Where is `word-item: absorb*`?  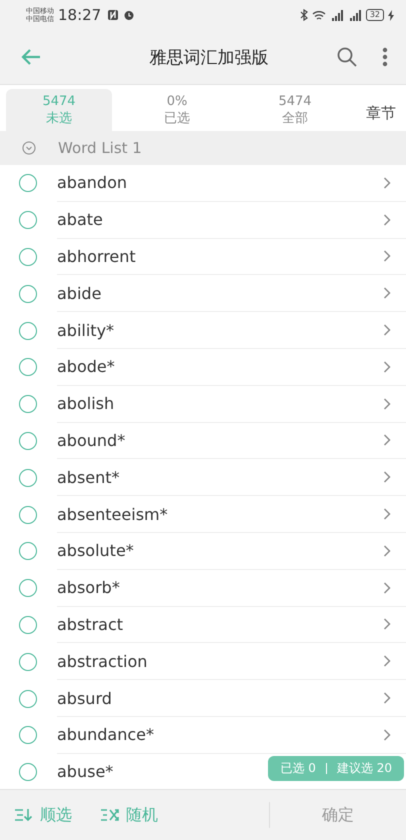 word-item: absorb* is located at coordinates (88, 588).